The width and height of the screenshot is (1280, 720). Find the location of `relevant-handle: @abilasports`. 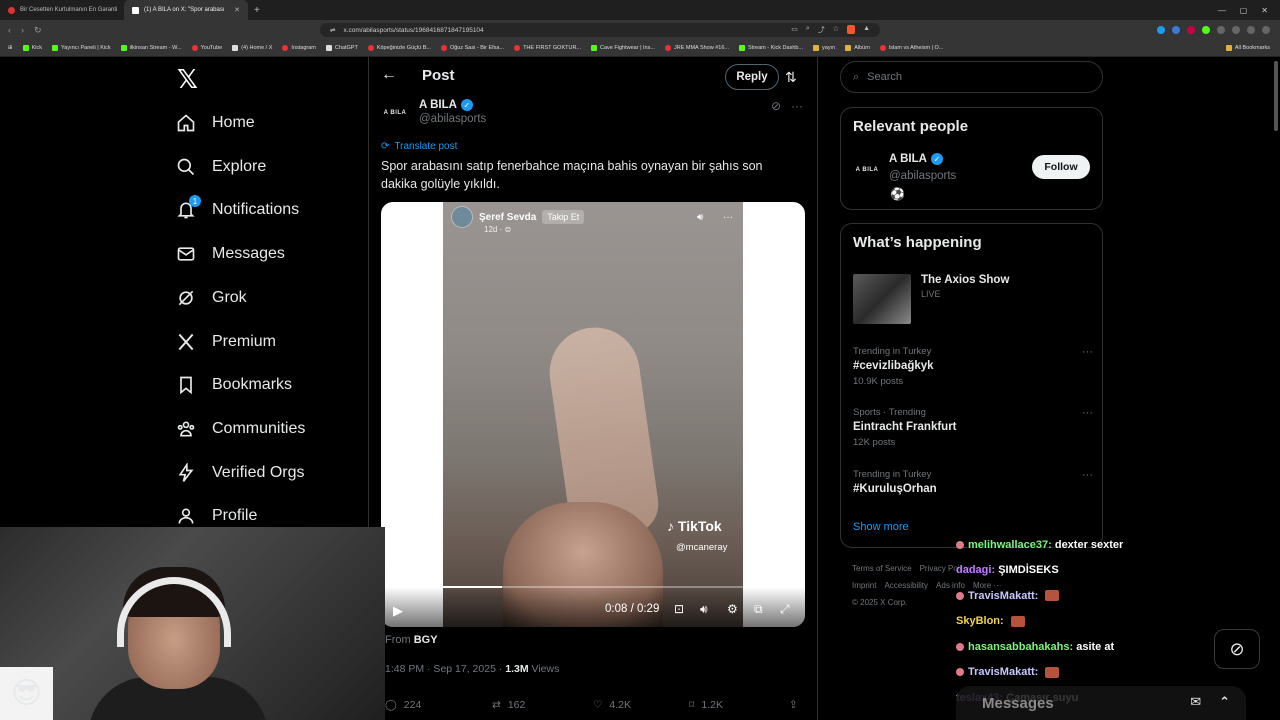

relevant-handle: @abilasports is located at coordinates (922, 176).